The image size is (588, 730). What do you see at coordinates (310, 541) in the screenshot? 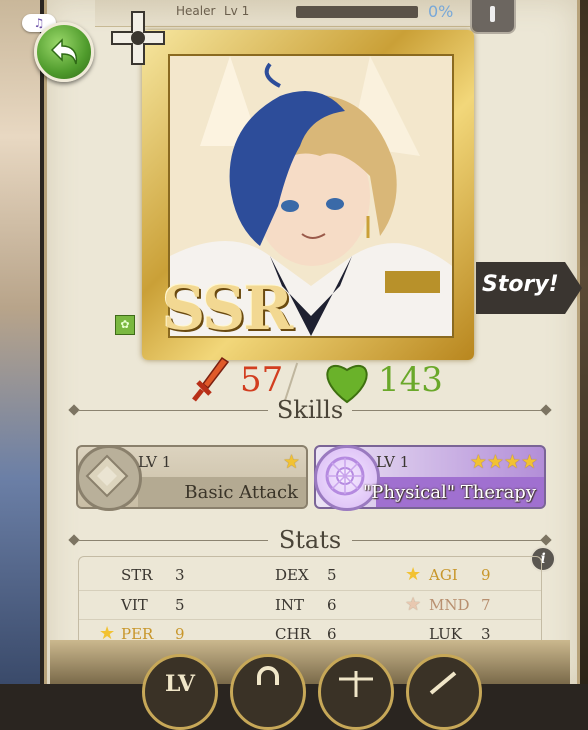
I see `stats-heading: Stats` at bounding box center [310, 541].